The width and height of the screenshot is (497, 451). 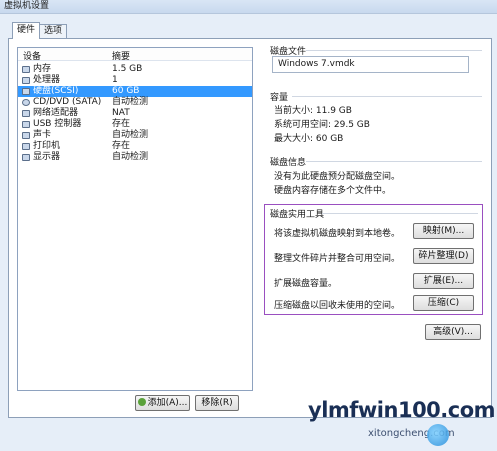 I want to click on compact-description: 压缩磁盘以回收未使用的空间。, so click(x=337, y=306).